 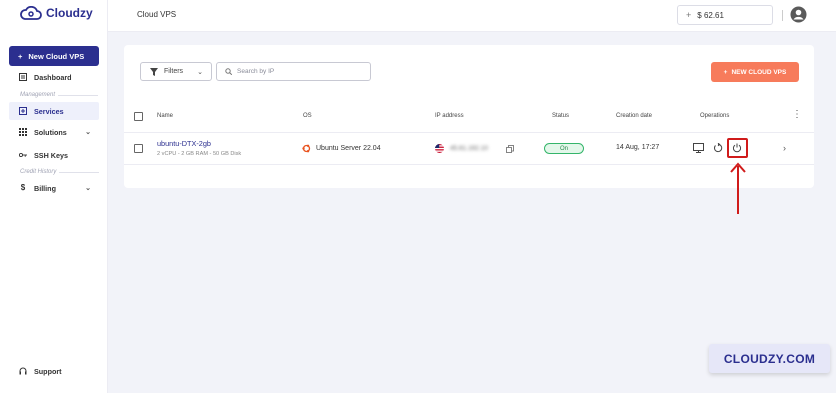 I want to click on column-header-status: Status, so click(x=561, y=116).